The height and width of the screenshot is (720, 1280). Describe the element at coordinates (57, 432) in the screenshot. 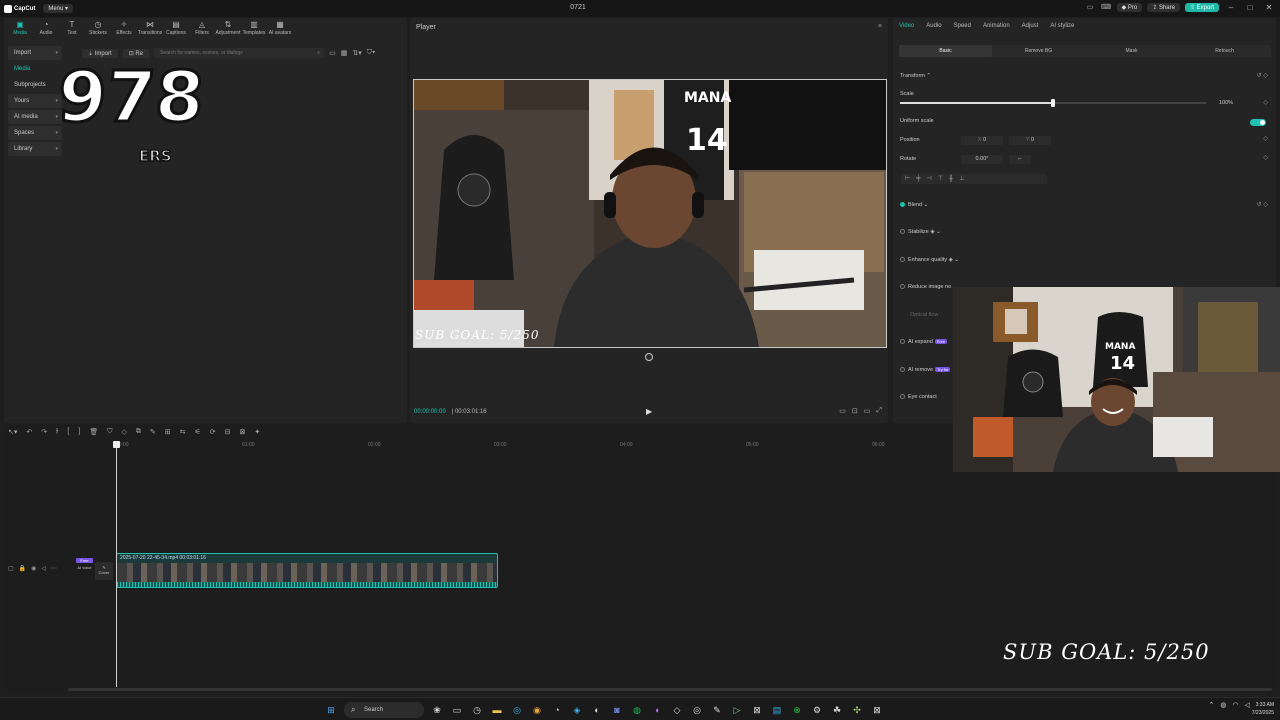

I see `split-icon: ⫲` at that location.